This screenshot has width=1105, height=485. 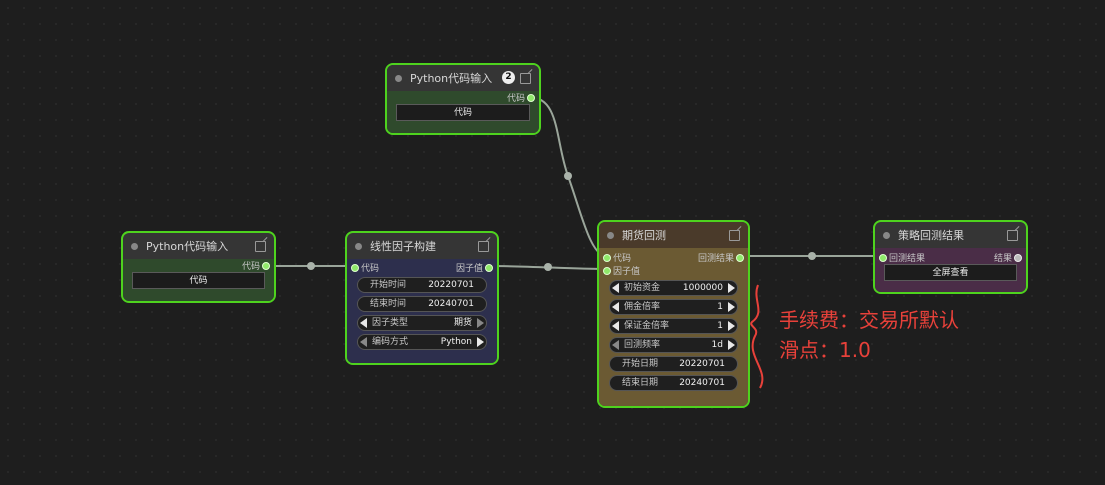 I want to click on encoding-method-select: 编码方式 Python, so click(x=422, y=342).